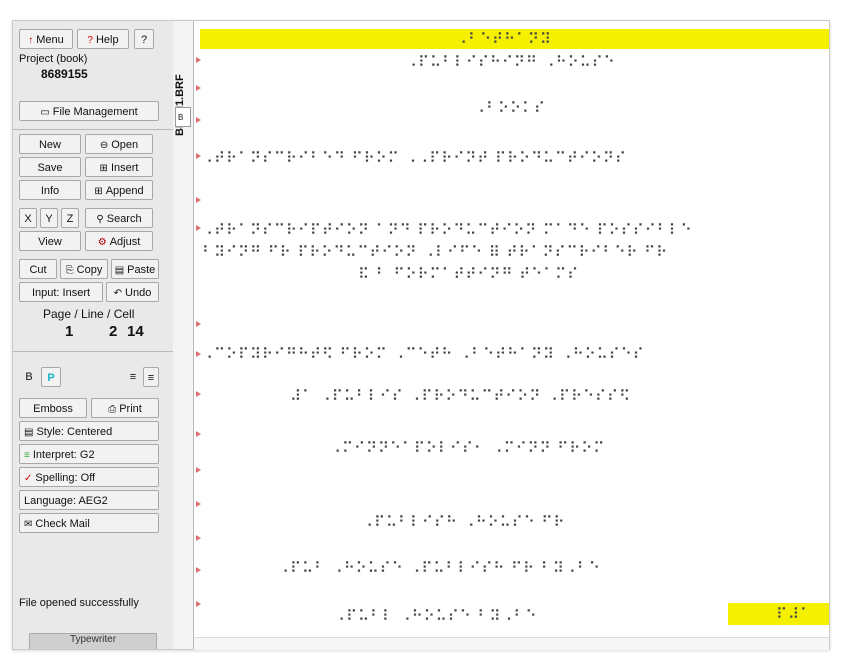 This screenshot has height=660, width=854. I want to click on braille-line: ⠠⠃⠕⠕⠅⠎, so click(510, 108).